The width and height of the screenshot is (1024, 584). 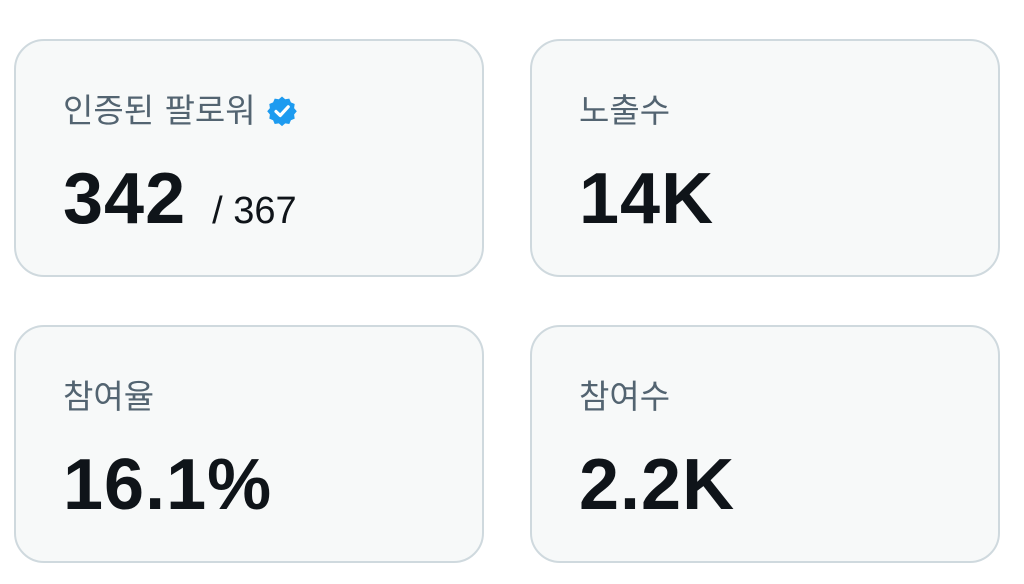 I want to click on stat-value-row: 2.2K, so click(x=657, y=485).